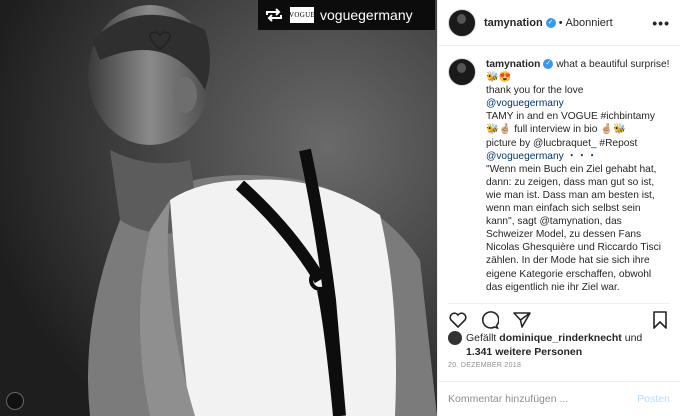 Image resolution: width=680 pixels, height=416 pixels. I want to click on action-bar, so click(559, 317).